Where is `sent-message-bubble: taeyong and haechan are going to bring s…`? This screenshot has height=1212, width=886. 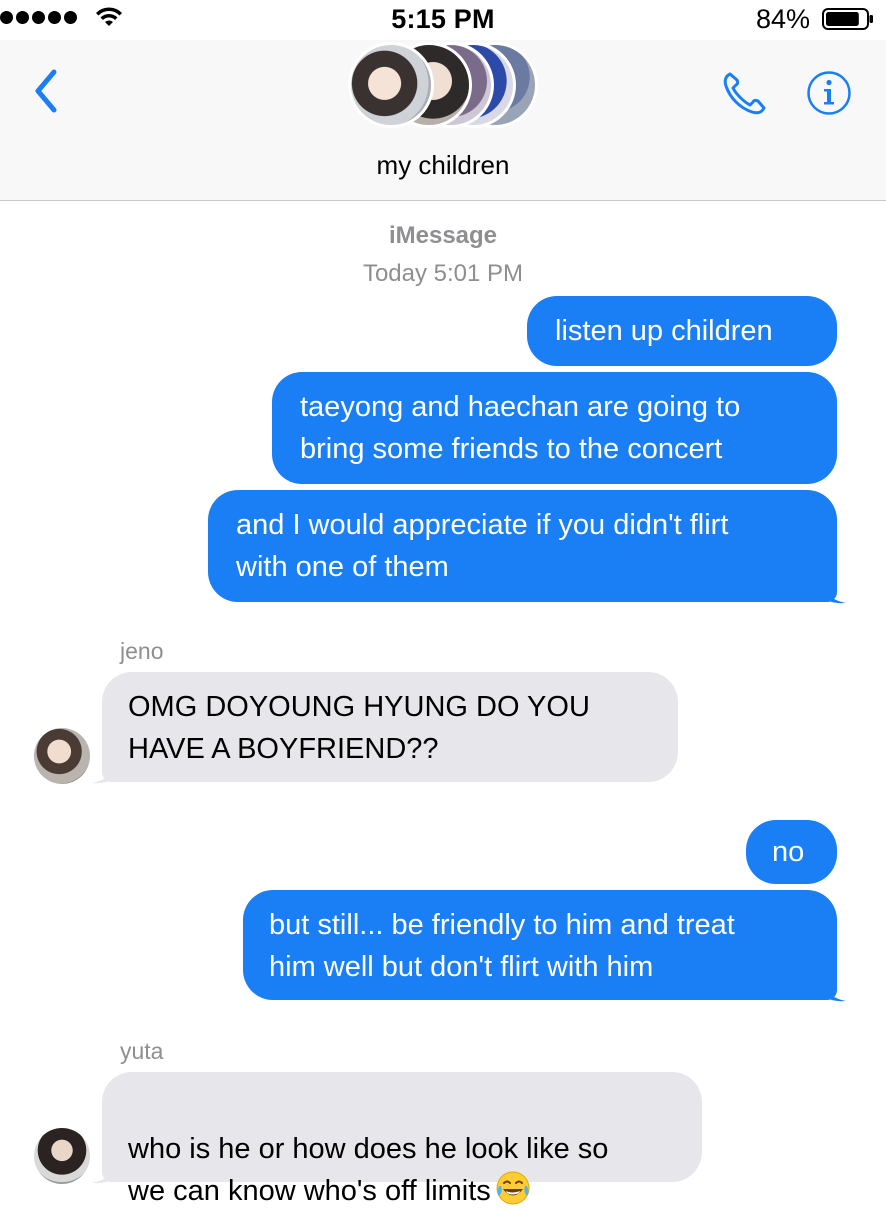 sent-message-bubble: taeyong and haechan are going to bring s… is located at coordinates (554, 428).